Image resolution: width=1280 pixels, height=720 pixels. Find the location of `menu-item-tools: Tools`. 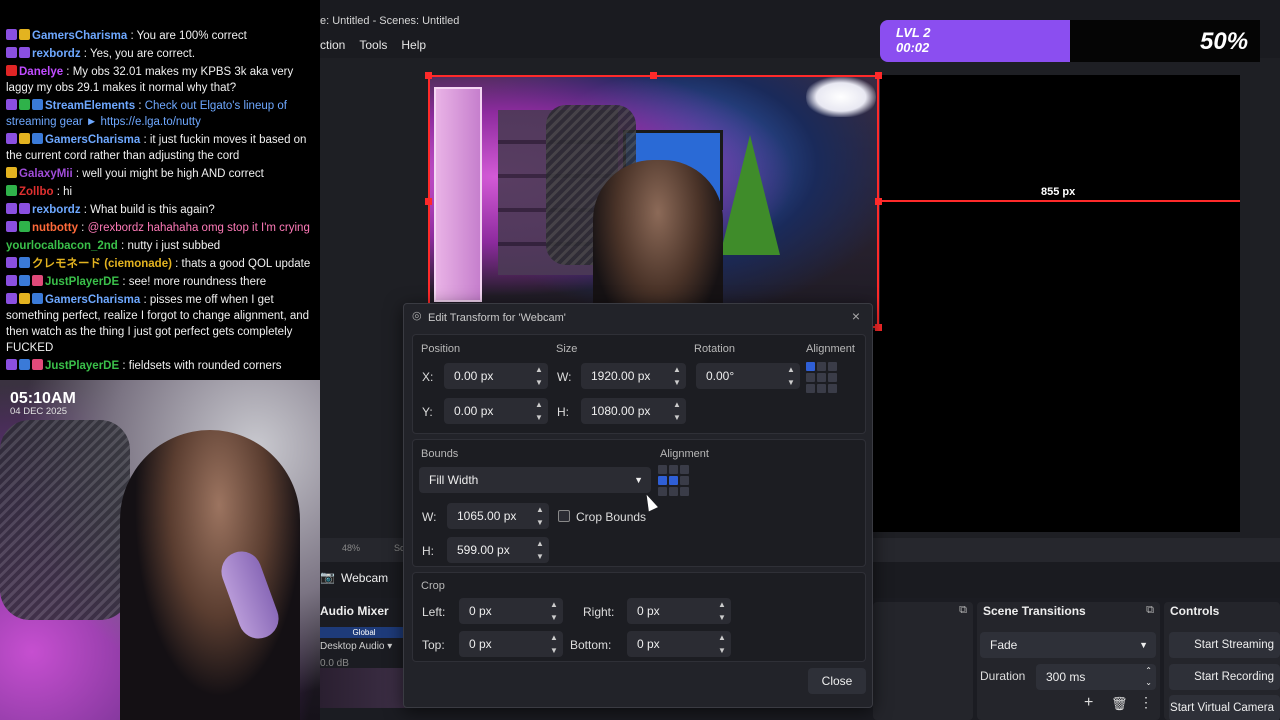

menu-item-tools: Tools is located at coordinates (373, 47).